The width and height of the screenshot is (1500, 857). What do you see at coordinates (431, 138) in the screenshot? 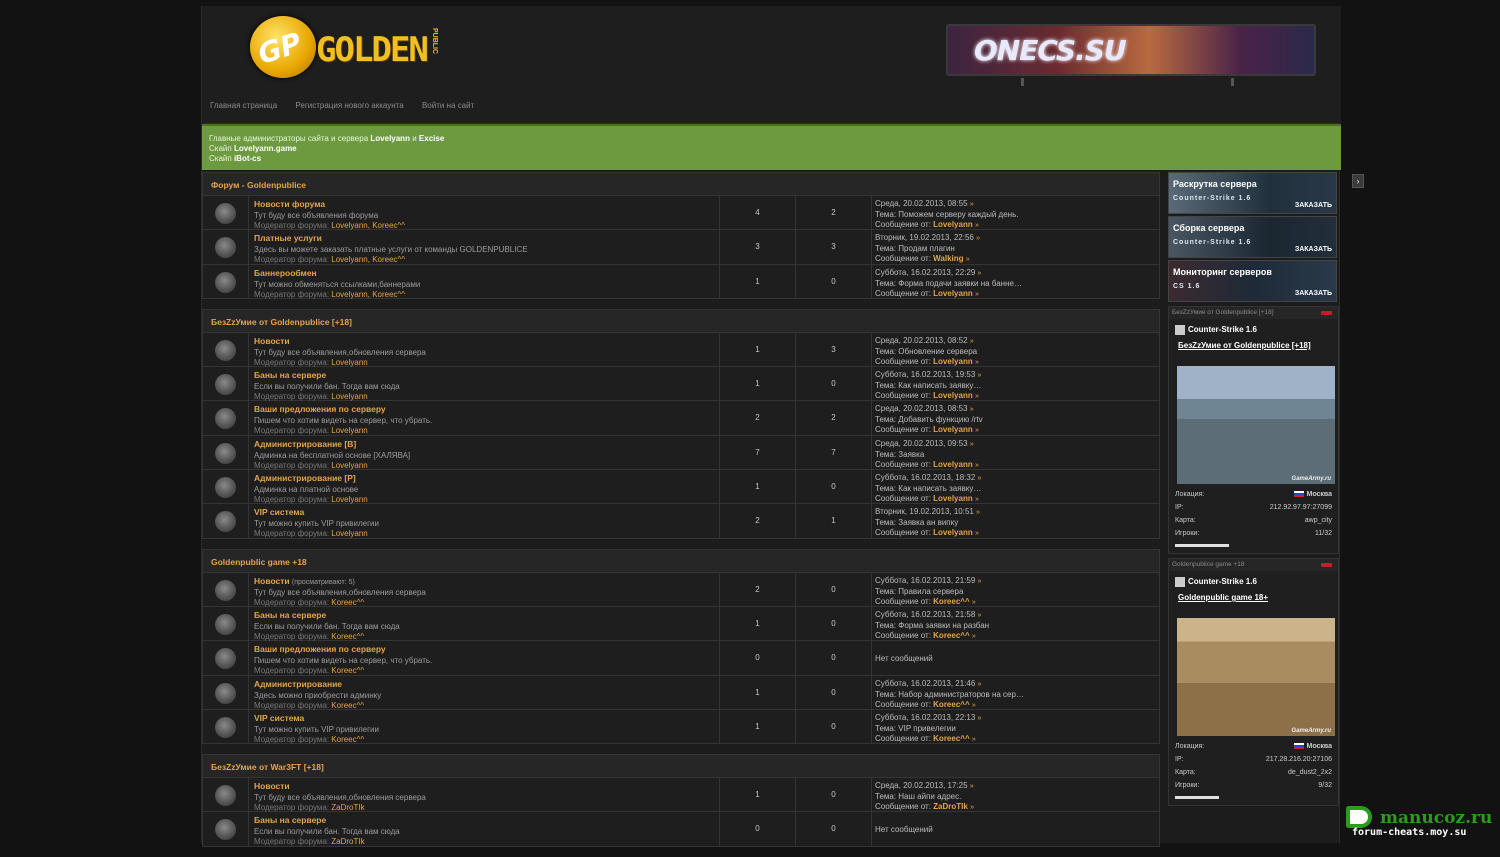
I see `admin-link: Excise` at bounding box center [431, 138].